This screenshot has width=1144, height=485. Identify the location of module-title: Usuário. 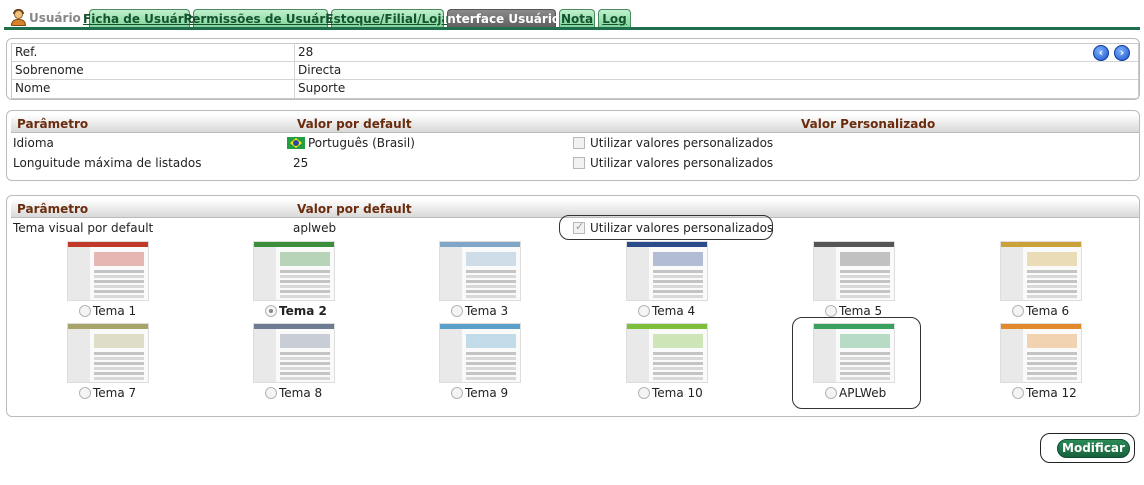
(45, 18).